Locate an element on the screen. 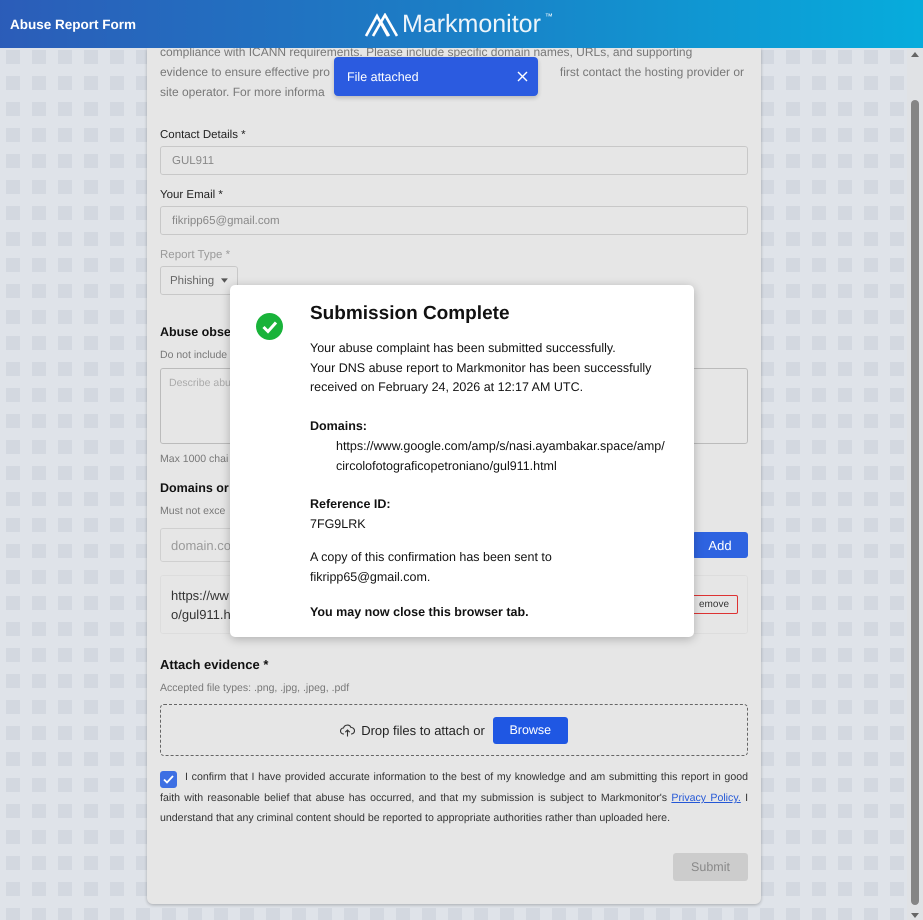 The height and width of the screenshot is (920, 923). intro-text: evidence to ensure effective pro is located at coordinates (245, 72).